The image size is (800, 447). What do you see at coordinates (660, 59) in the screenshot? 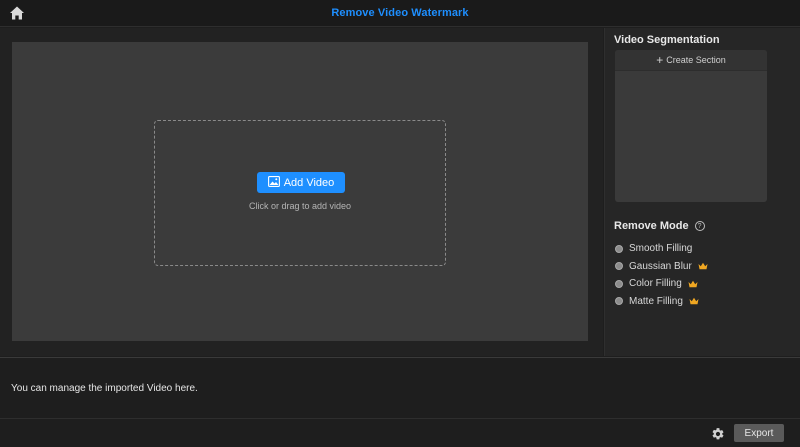
I see `plus-icon: +` at bounding box center [660, 59].